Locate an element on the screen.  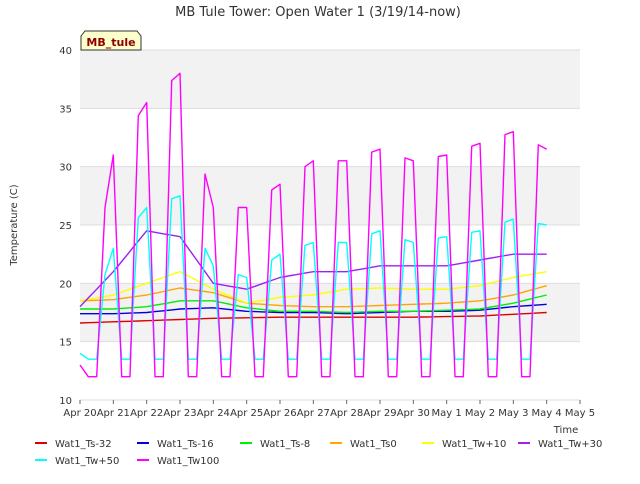
x-tick-label: Apr 20 is located at coordinates (79, 413).